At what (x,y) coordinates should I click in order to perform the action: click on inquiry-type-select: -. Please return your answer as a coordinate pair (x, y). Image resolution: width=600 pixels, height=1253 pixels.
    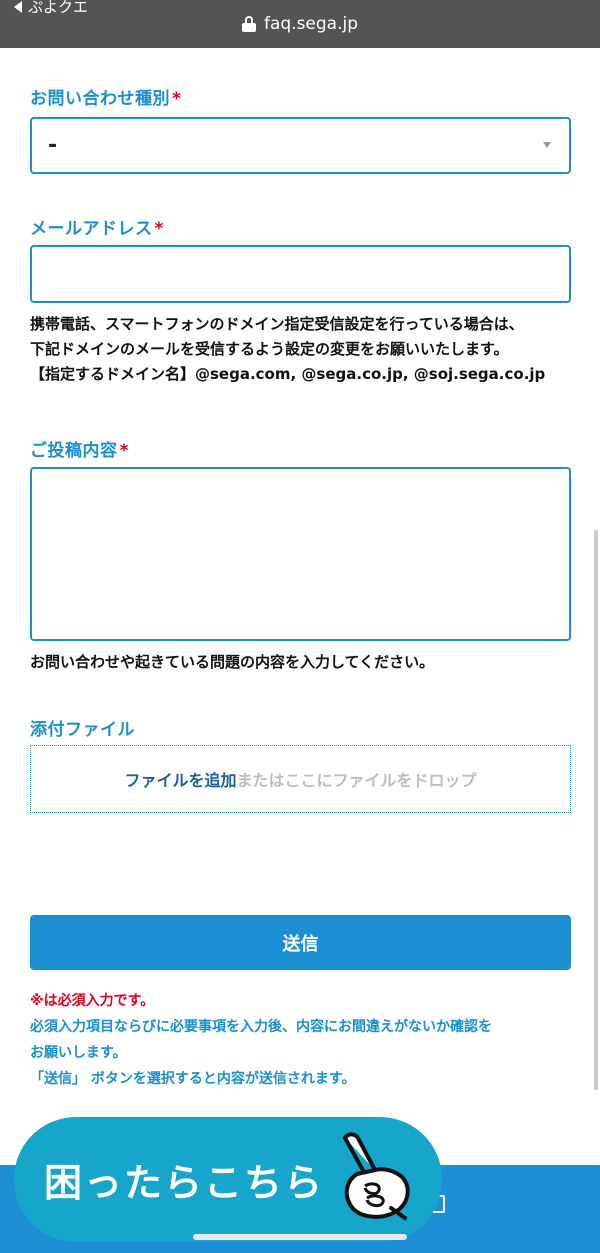
    Looking at the image, I should click on (300, 145).